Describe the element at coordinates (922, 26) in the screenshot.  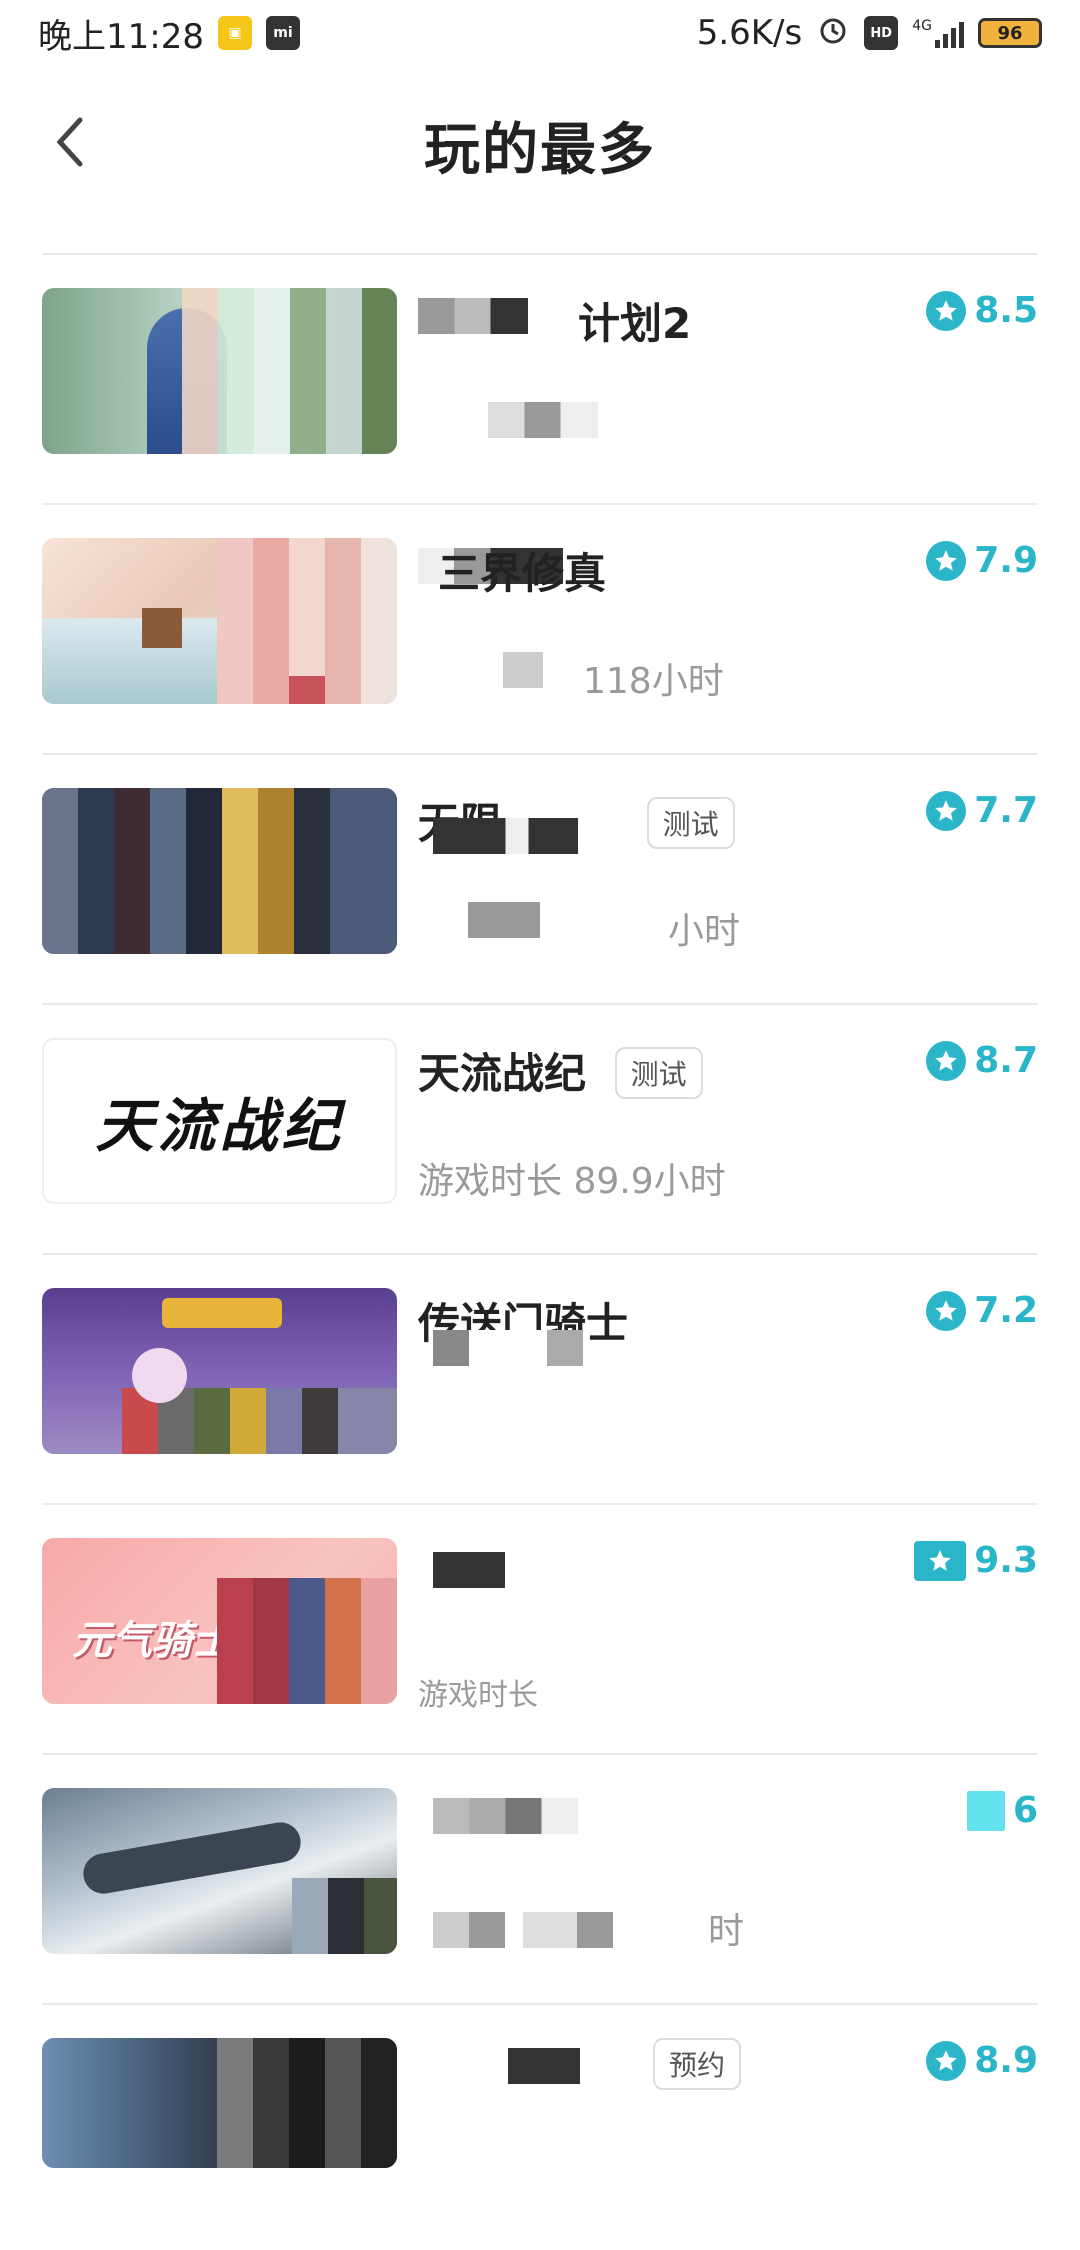
I see `network-type: 4G` at that location.